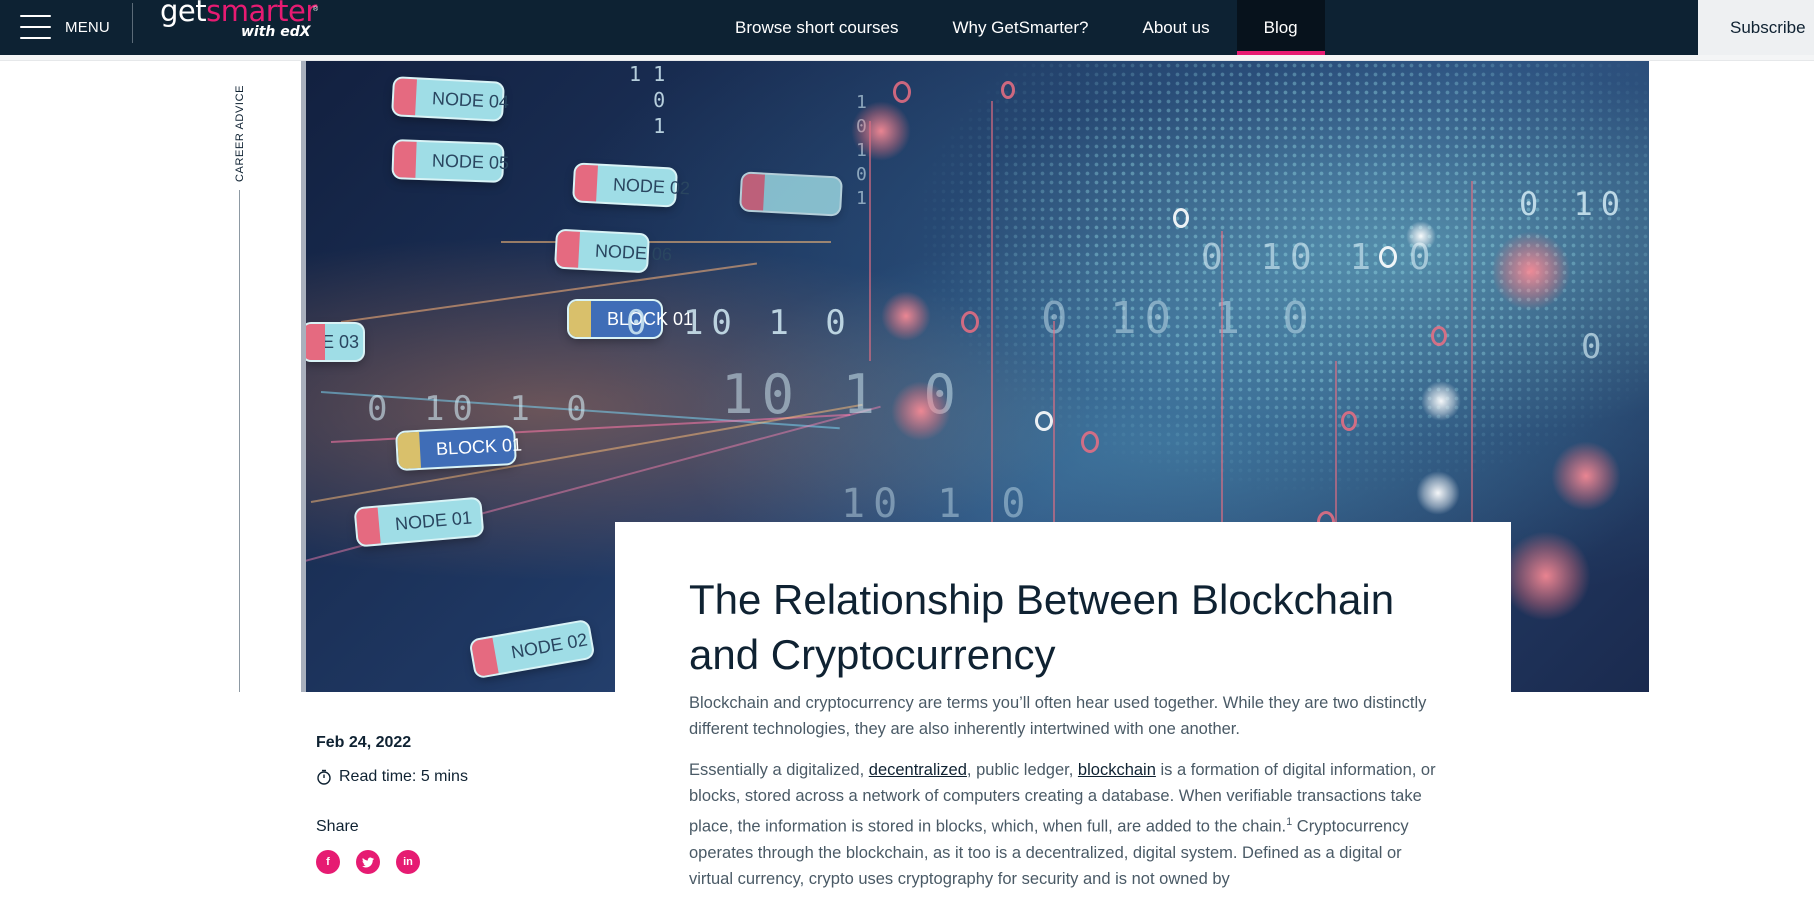  I want to click on category-label: CAREER ADVICE, so click(240, 134).